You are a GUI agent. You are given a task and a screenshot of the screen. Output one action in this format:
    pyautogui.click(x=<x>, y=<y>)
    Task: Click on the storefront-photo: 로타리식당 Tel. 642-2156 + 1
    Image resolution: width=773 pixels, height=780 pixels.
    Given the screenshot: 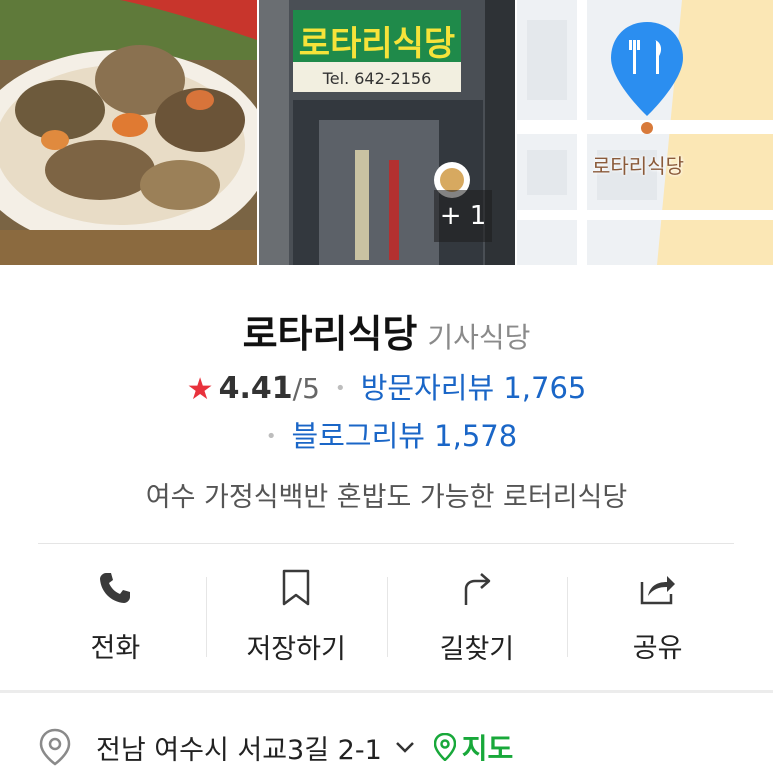 What is the action you would take?
    pyautogui.click(x=387, y=132)
    